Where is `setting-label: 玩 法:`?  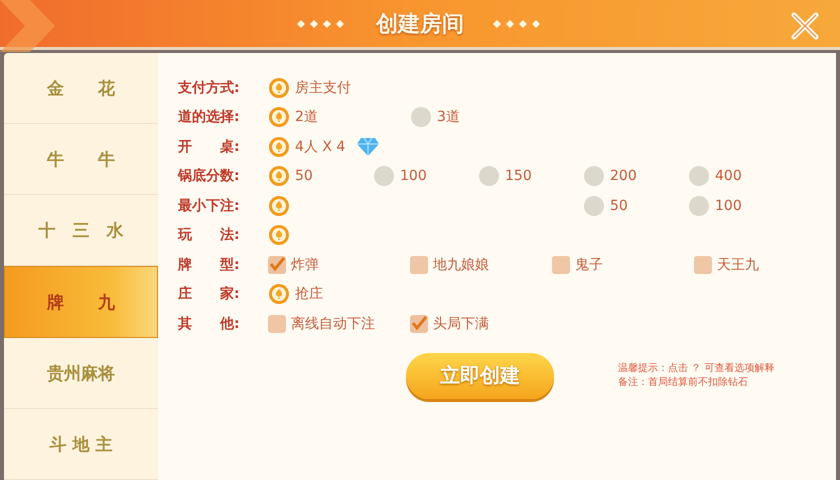
setting-label: 玩 法: is located at coordinates (209, 235).